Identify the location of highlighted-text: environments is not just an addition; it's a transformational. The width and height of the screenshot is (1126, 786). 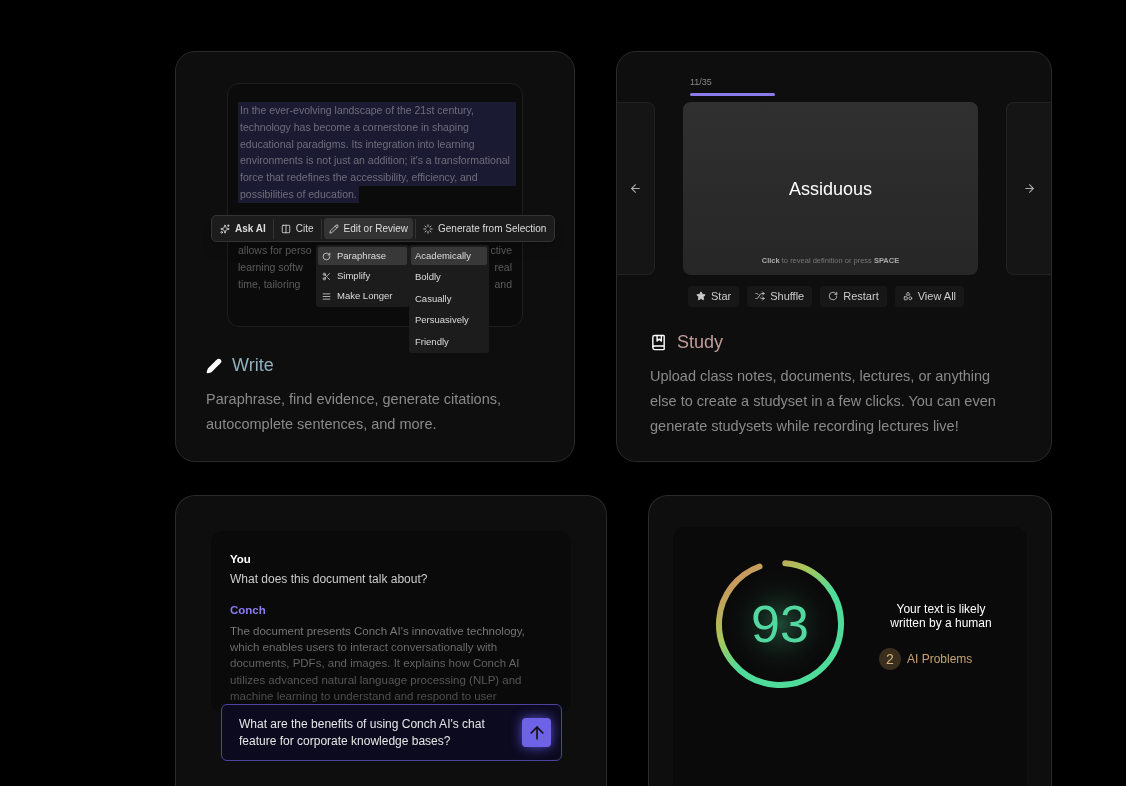
(377, 161).